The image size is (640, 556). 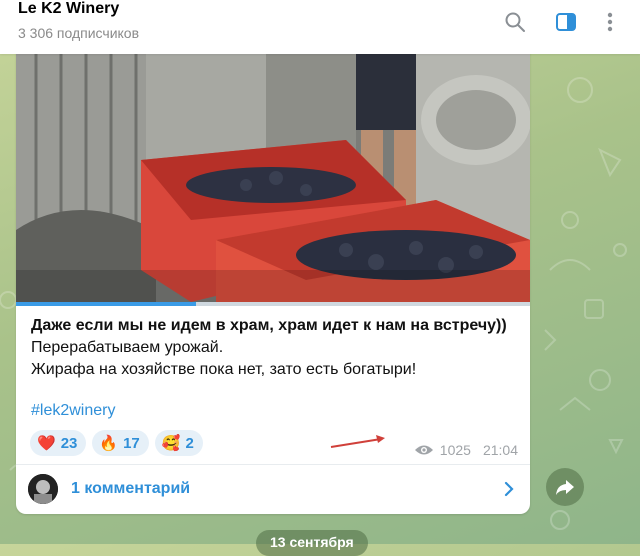 I want to click on subscriber-count: 3 306 подписчиков, so click(x=79, y=33).